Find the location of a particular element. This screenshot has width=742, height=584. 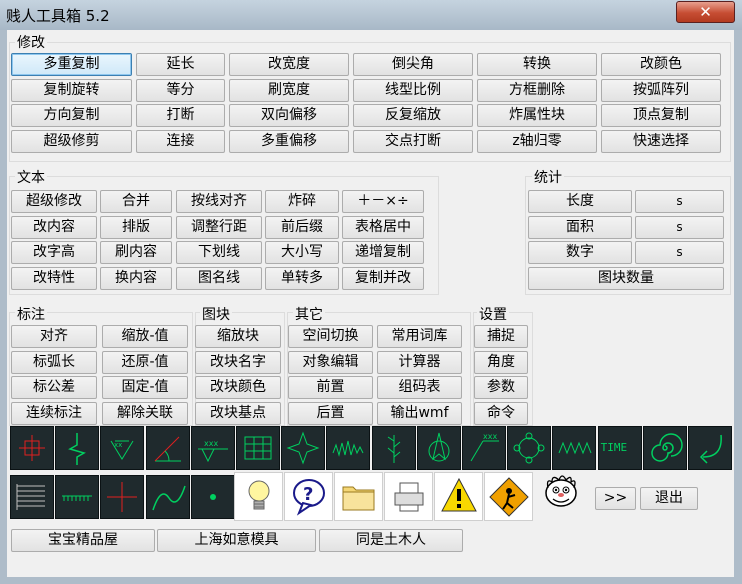

text-button: 改特性 is located at coordinates (54, 278).